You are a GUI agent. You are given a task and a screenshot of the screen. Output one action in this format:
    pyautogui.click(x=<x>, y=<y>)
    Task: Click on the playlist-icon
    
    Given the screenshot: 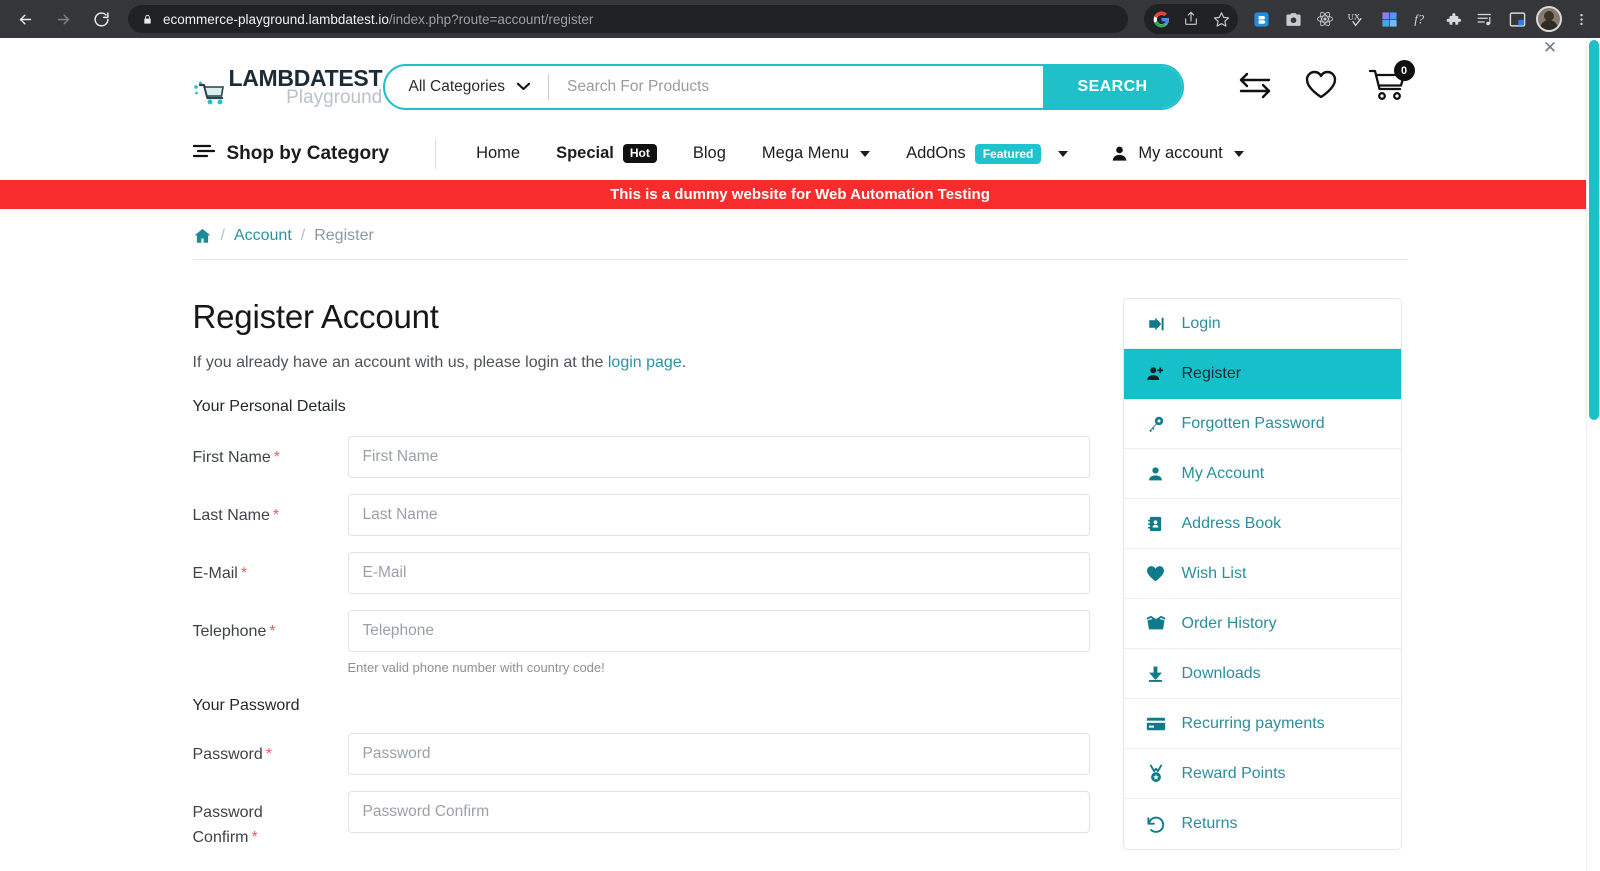 What is the action you would take?
    pyautogui.click(x=1485, y=19)
    